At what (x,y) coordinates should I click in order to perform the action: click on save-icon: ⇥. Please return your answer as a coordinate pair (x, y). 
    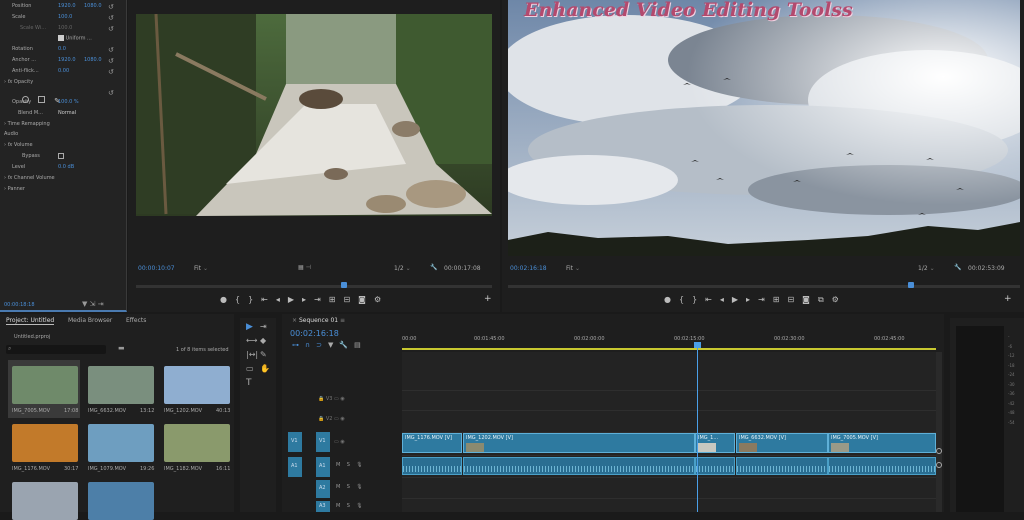
    Looking at the image, I should click on (101, 304).